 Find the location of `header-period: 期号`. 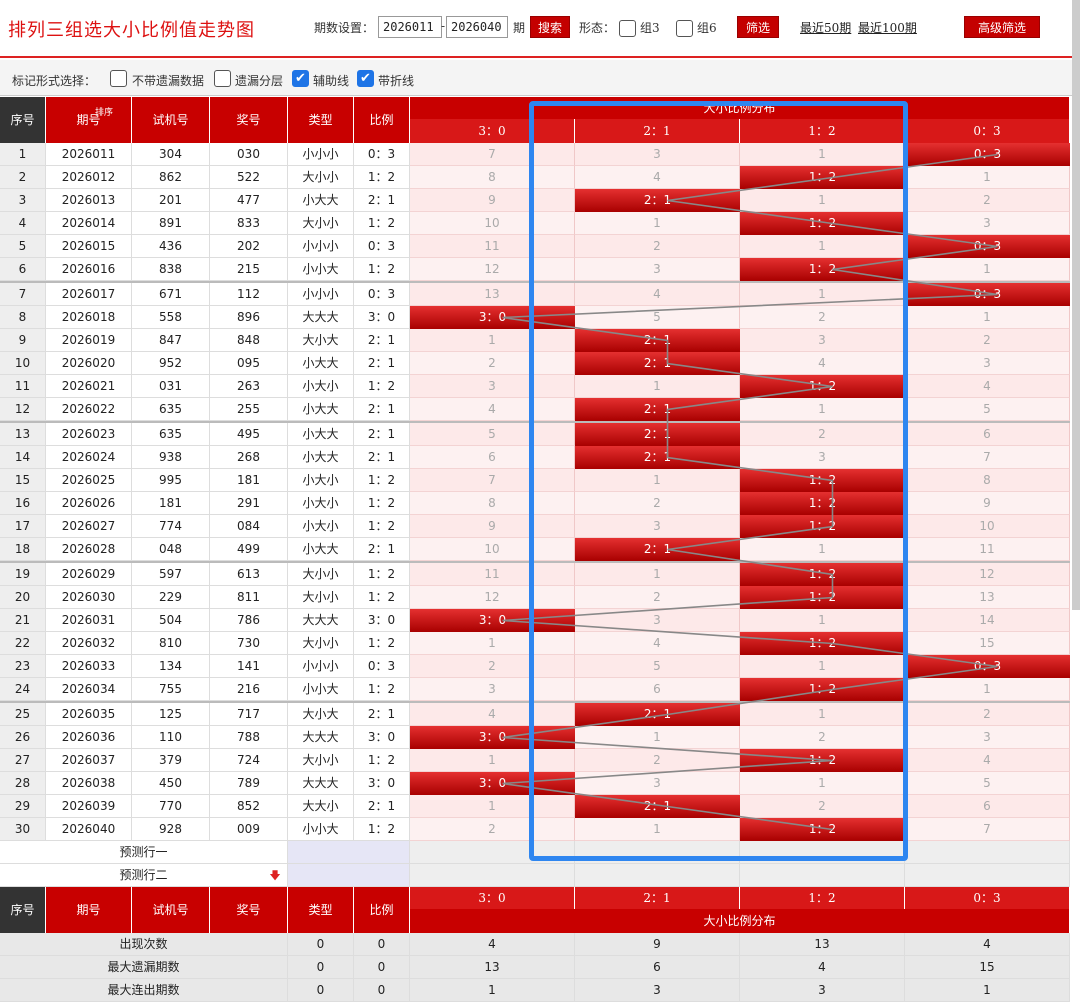

header-period: 期号 is located at coordinates (89, 120).